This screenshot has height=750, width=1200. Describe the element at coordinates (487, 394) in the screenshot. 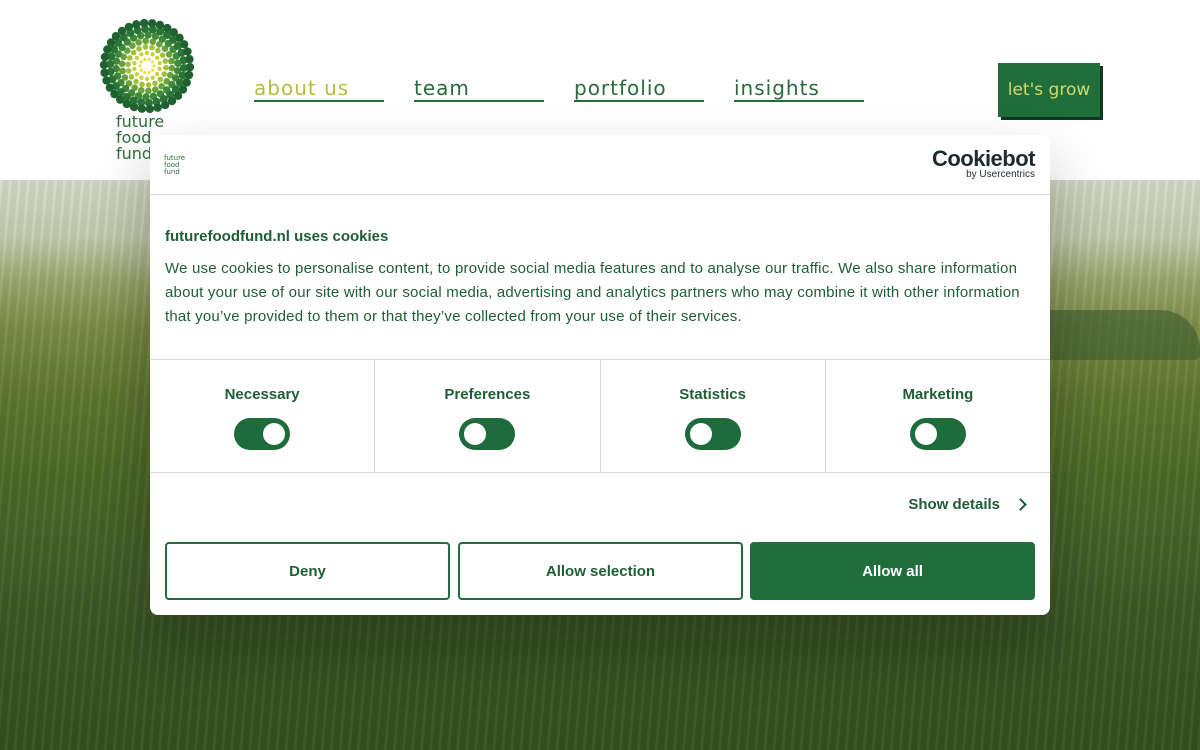

I see `category-label: Preferences` at that location.